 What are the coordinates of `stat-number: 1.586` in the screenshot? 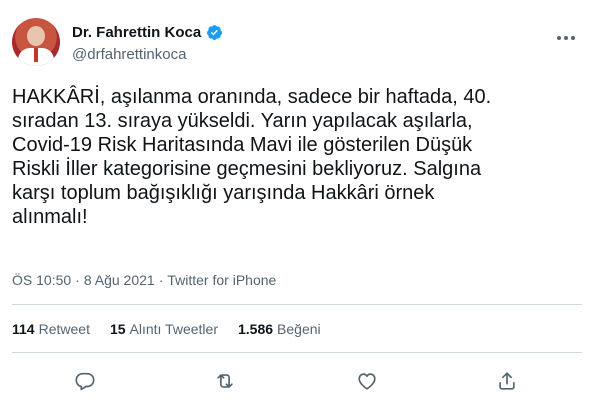 It's located at (255, 329).